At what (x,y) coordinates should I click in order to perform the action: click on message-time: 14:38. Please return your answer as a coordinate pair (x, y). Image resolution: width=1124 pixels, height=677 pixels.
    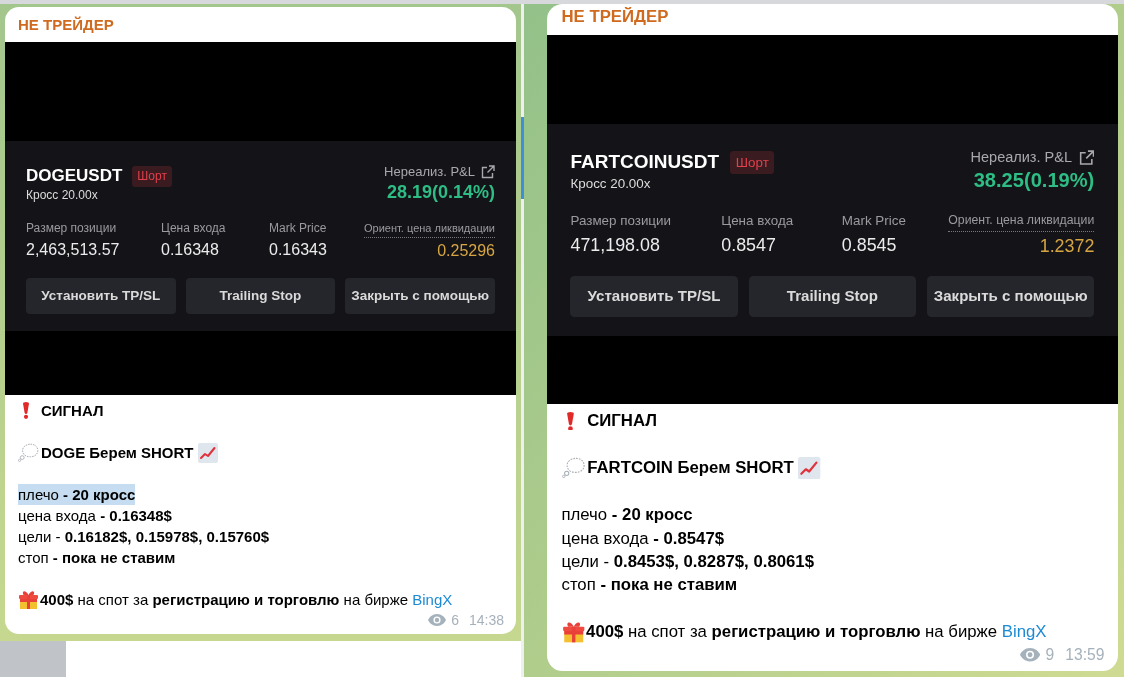
    Looking at the image, I should click on (486, 620).